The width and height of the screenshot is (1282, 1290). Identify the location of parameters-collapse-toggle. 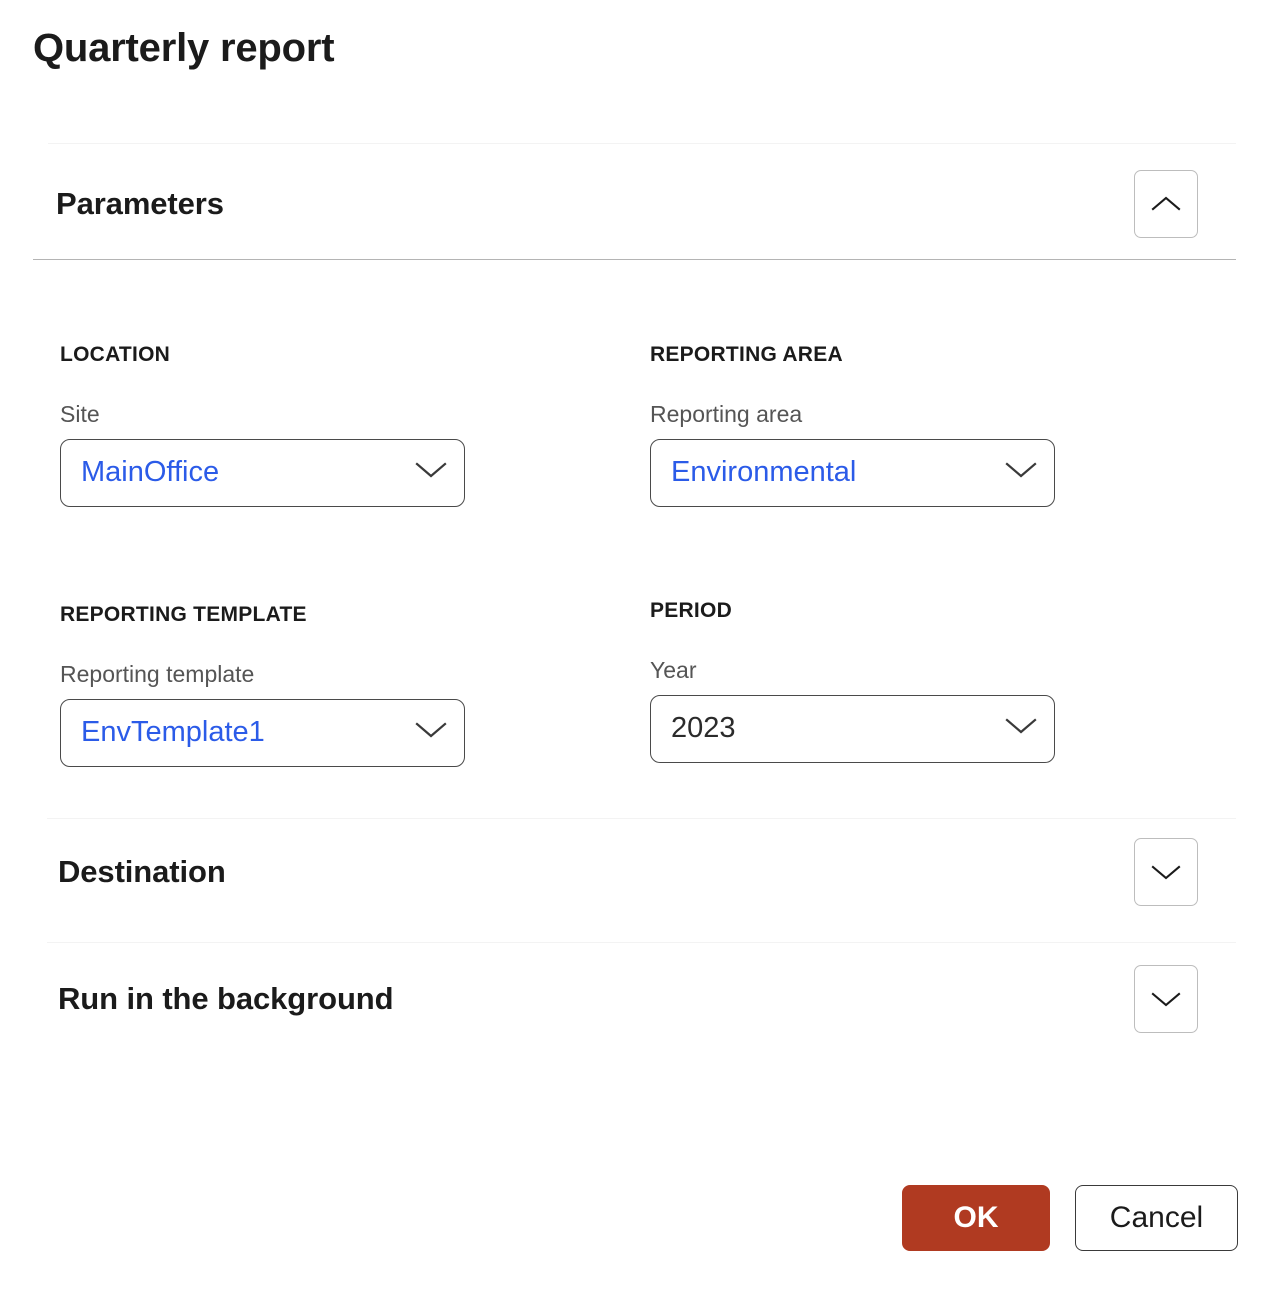
(1166, 204).